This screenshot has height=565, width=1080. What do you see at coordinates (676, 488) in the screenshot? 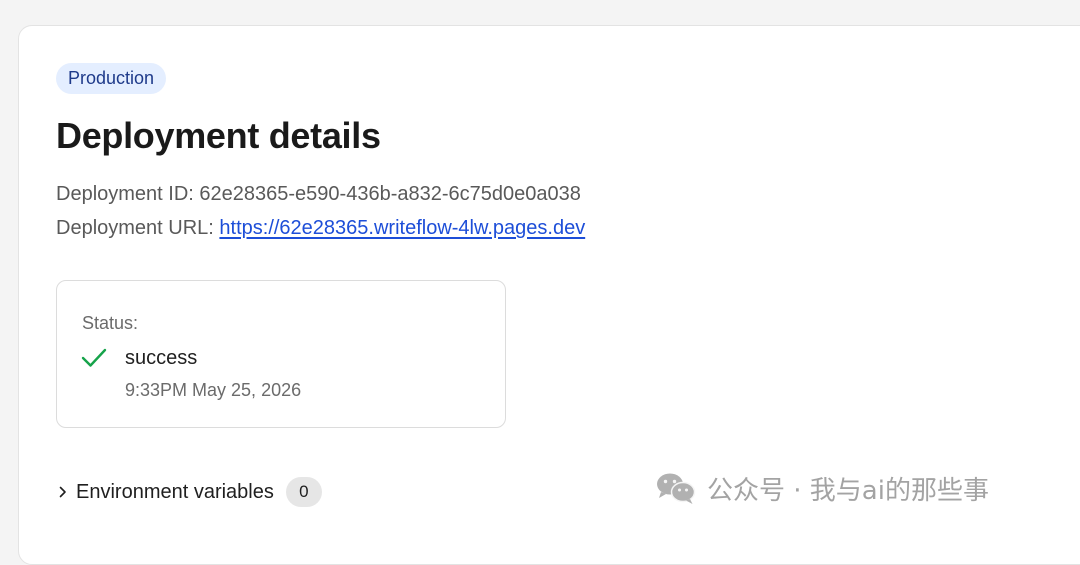
I see `wechat-icon` at bounding box center [676, 488].